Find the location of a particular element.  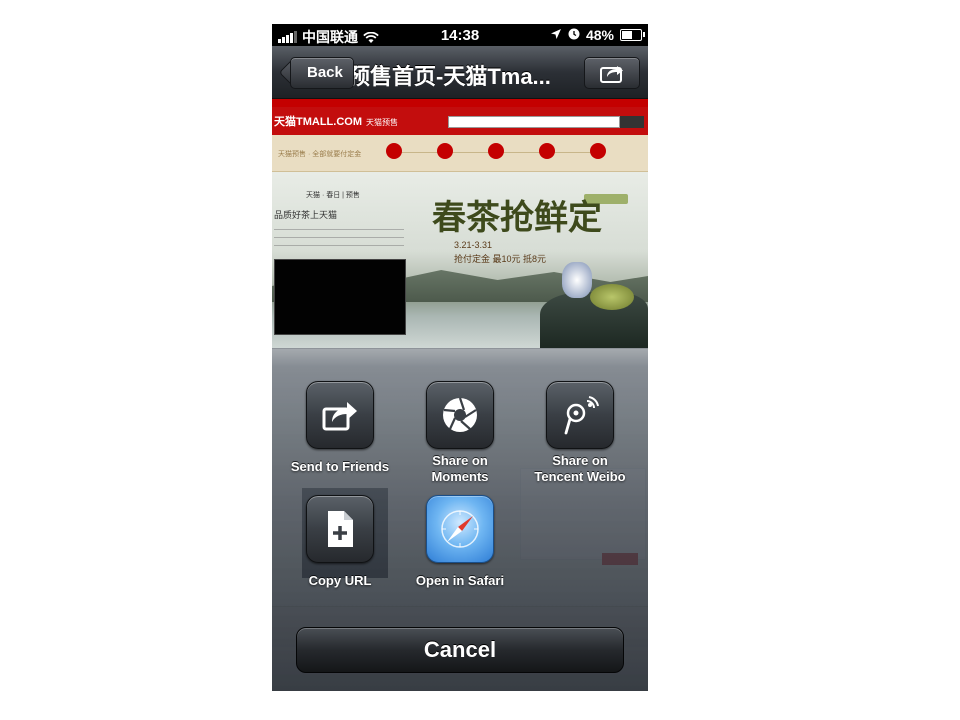

back-button: Back is located at coordinates (322, 73).